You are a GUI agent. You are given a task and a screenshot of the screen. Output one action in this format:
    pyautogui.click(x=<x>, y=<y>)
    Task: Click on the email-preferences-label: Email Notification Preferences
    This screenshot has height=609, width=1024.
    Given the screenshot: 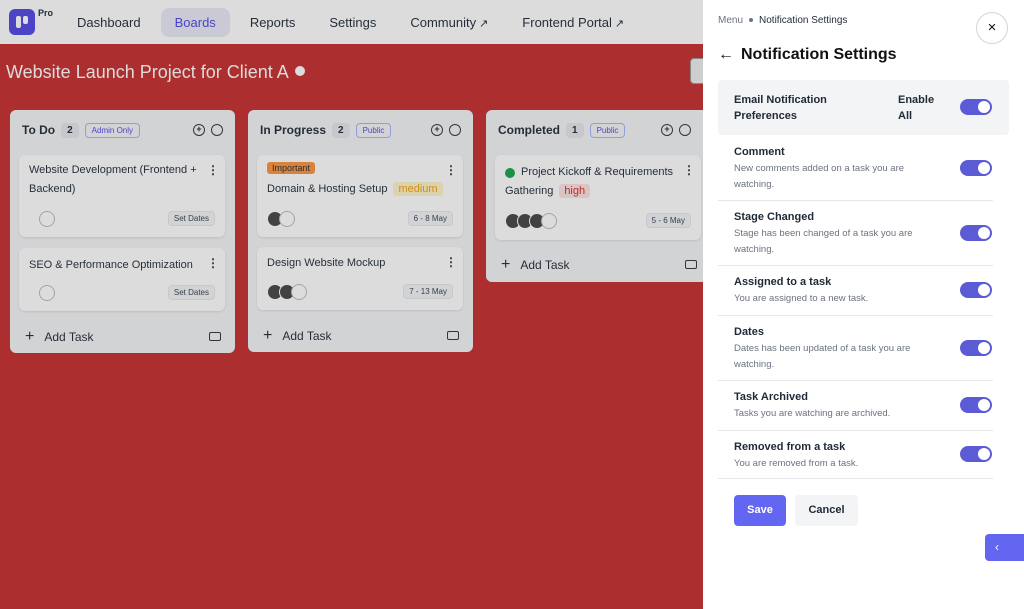 What is the action you would take?
    pyautogui.click(x=780, y=108)
    